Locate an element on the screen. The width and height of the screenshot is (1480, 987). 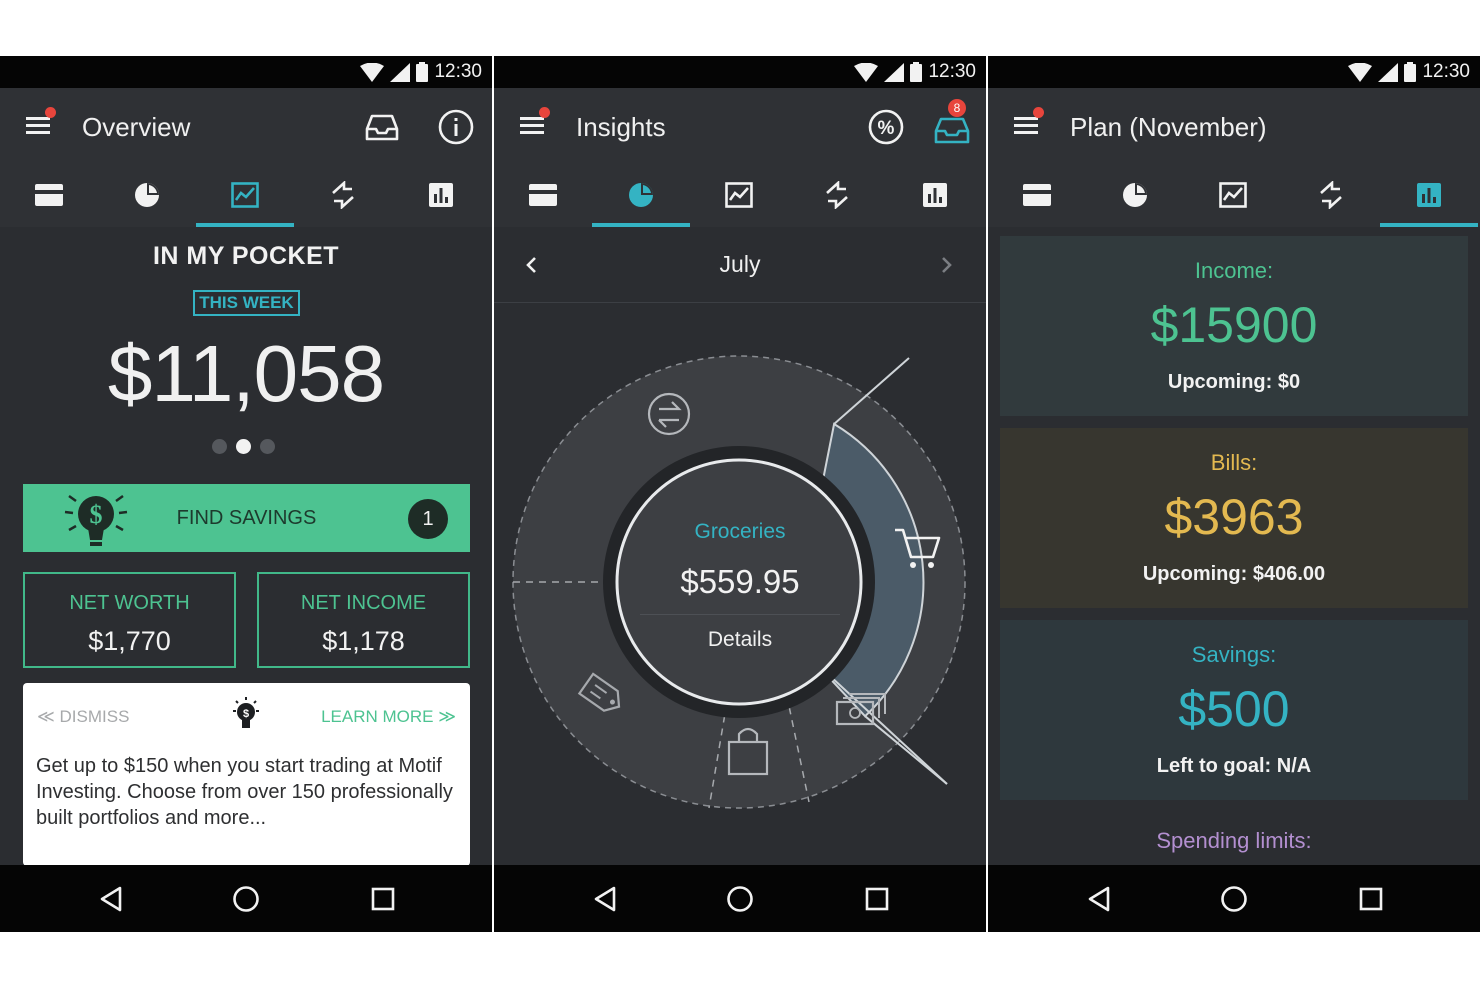
find-savings-label: FIND SAVINGS is located at coordinates (246, 518).